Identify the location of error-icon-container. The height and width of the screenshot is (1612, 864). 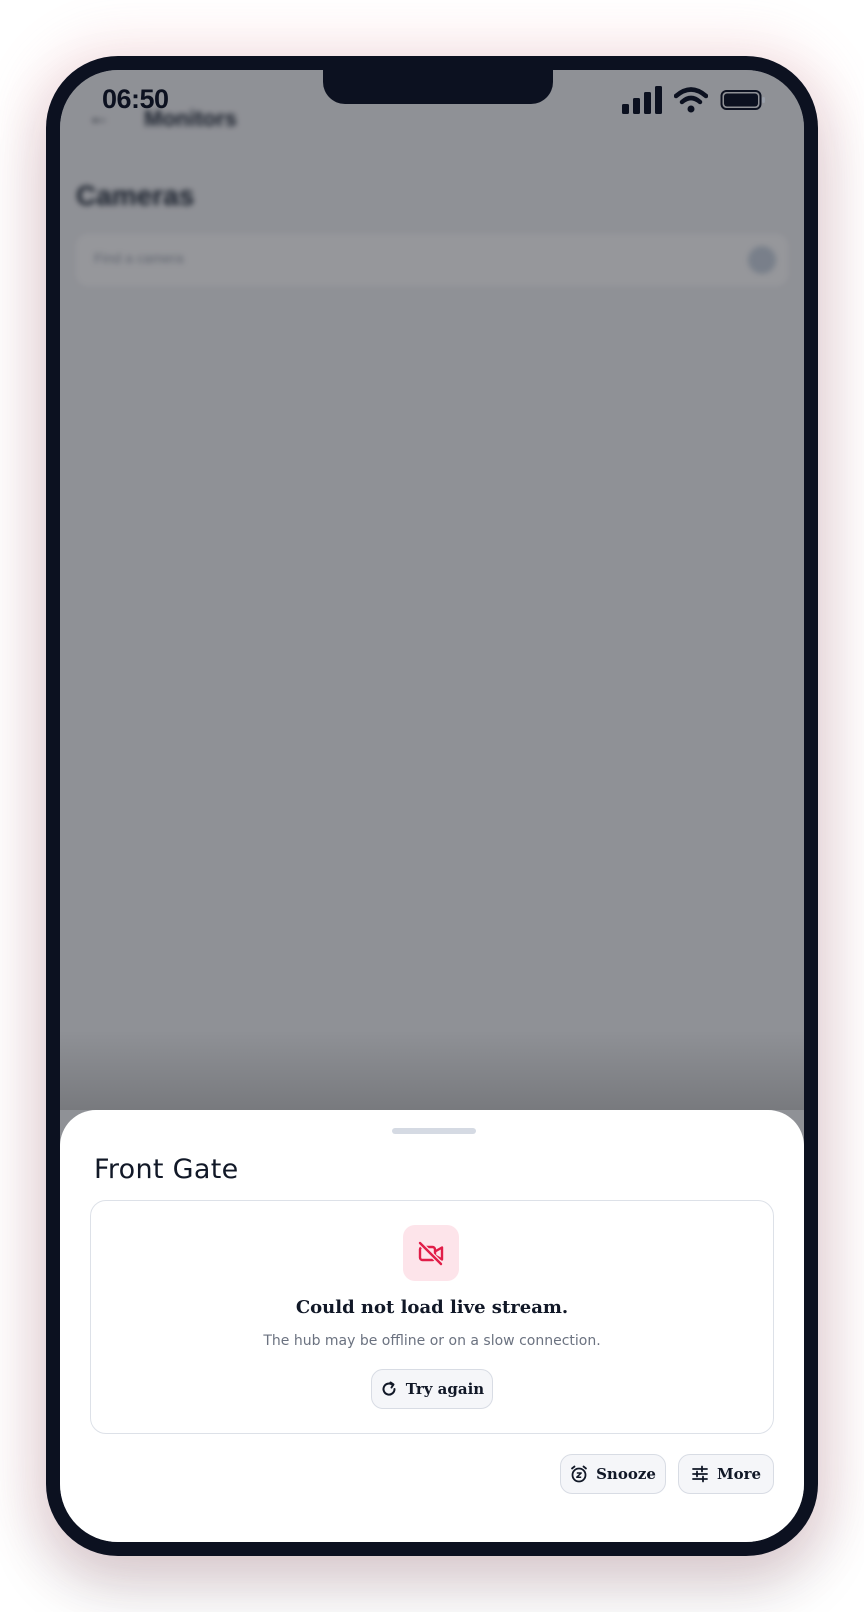
(431, 1253).